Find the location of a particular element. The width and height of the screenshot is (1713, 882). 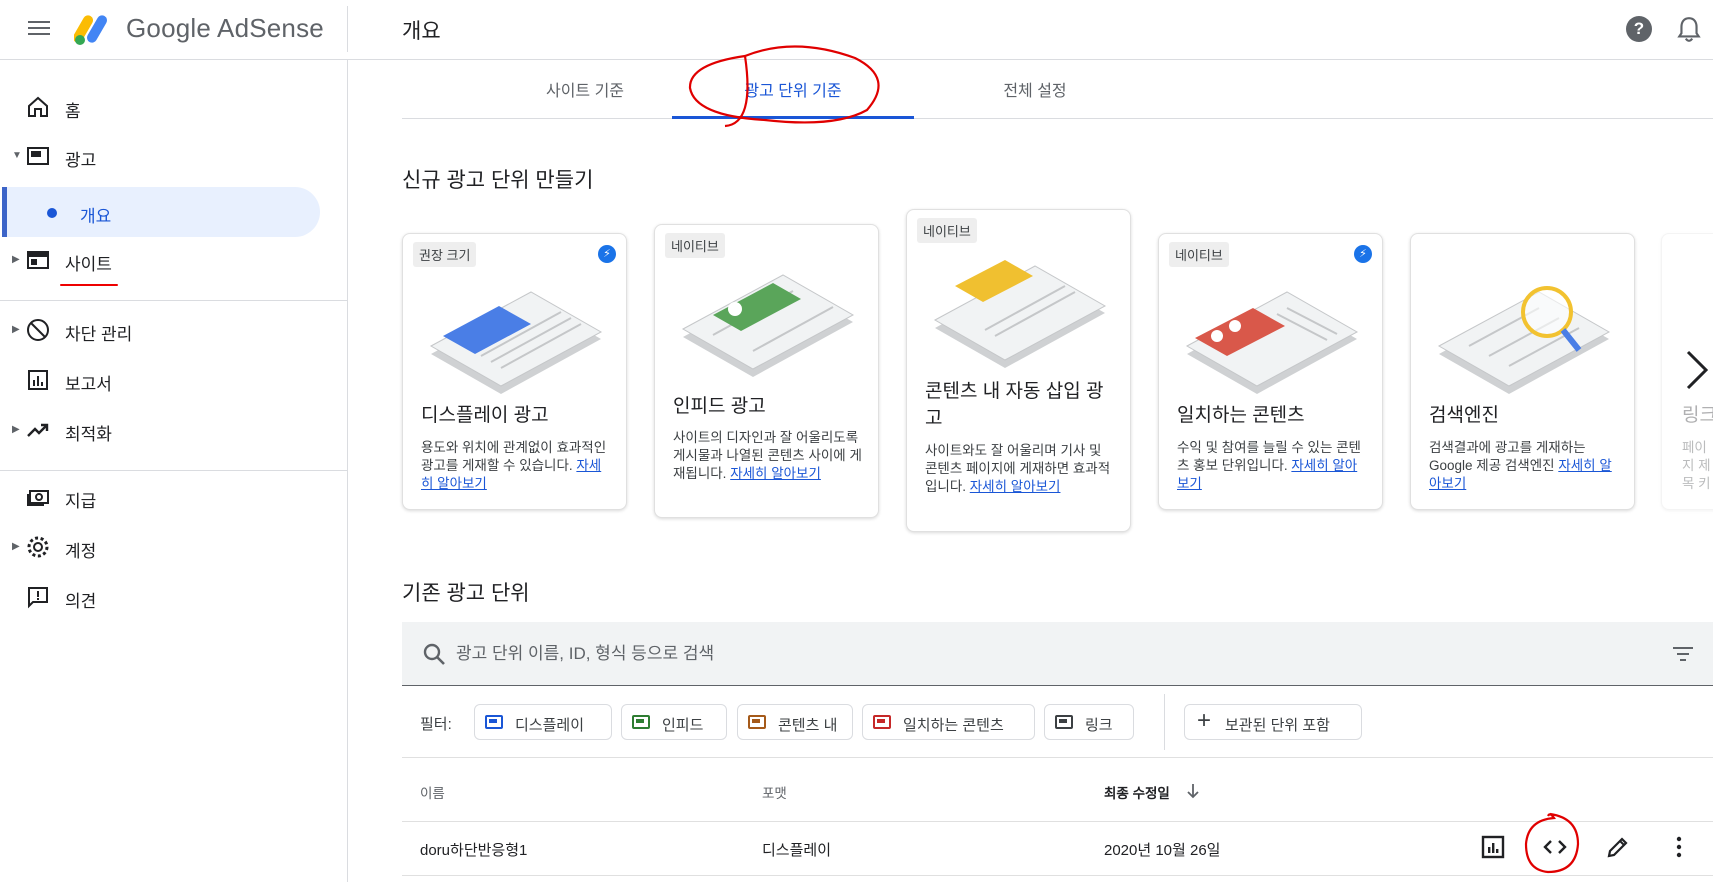

expand-caret-icon: ▼ is located at coordinates (17, 155).